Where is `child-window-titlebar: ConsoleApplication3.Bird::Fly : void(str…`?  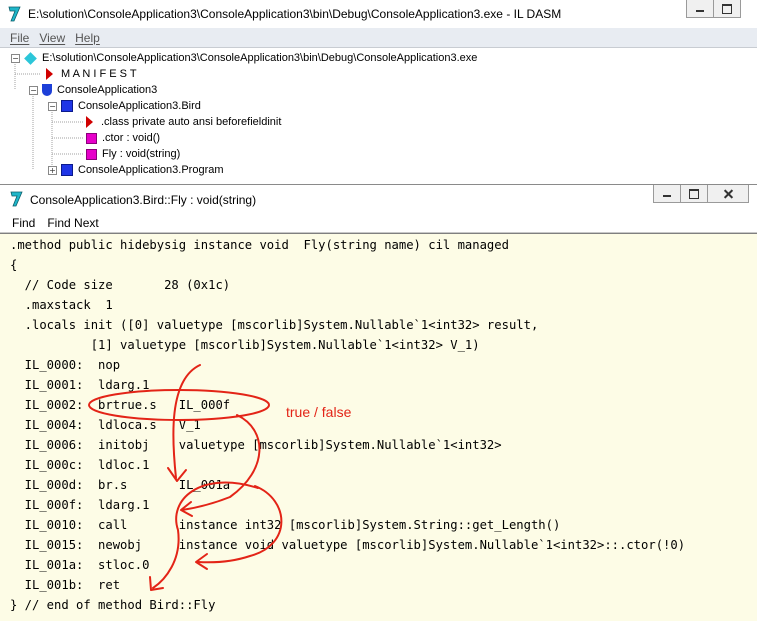 child-window-titlebar: ConsoleApplication3.Bird::Fly : void(str… is located at coordinates (378, 199).